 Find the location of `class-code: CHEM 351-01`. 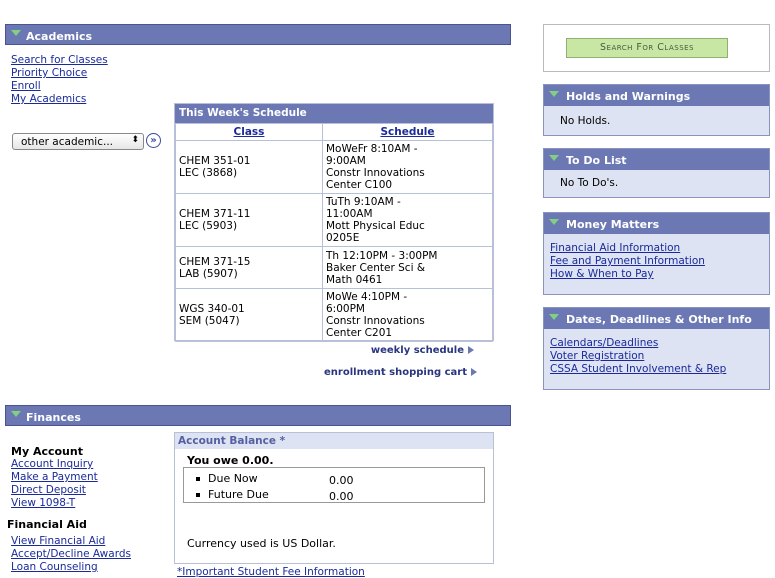

class-code: CHEM 351-01 is located at coordinates (215, 161).